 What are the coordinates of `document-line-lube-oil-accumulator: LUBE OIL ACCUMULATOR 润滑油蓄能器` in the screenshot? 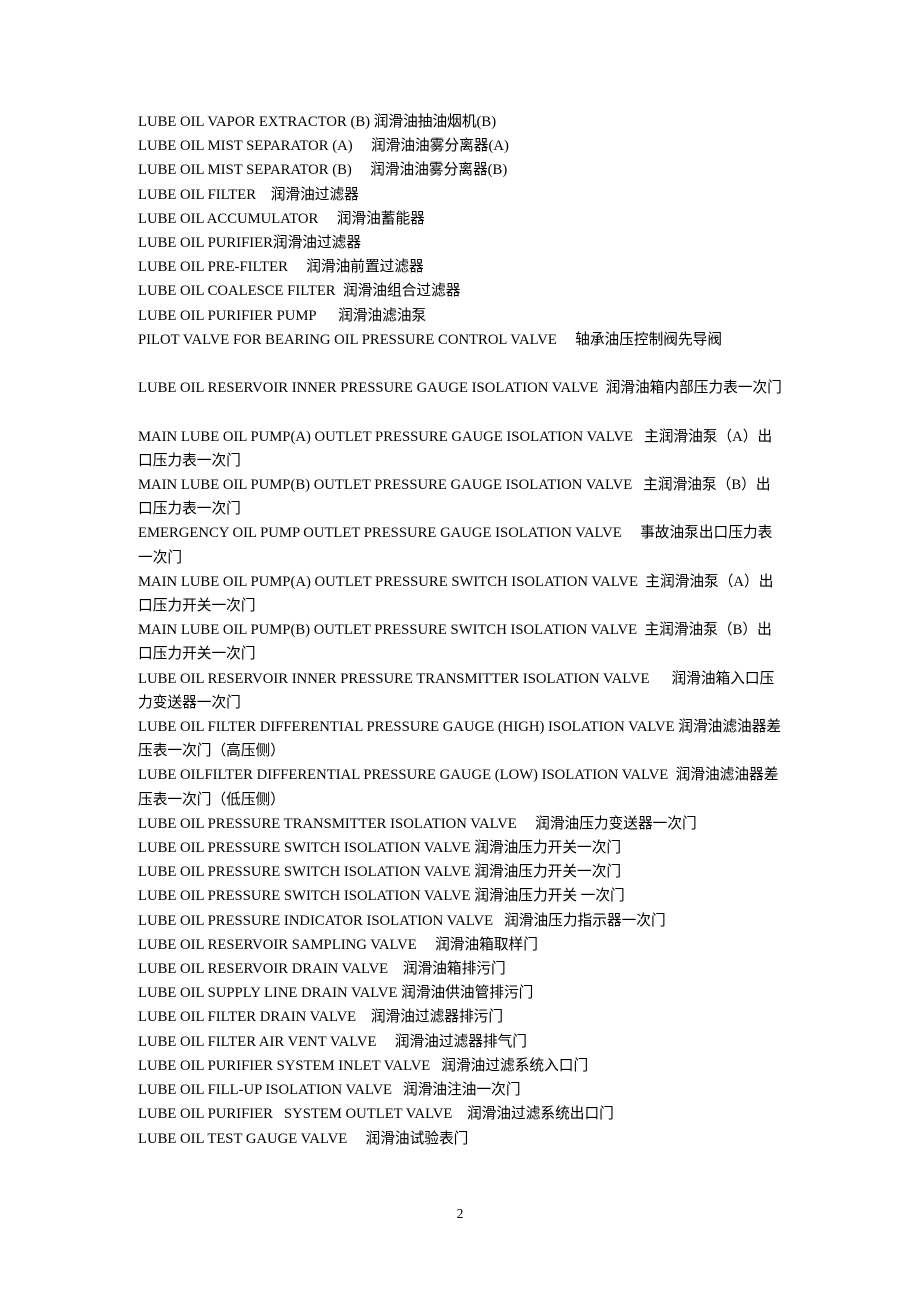 It's located at (281, 218).